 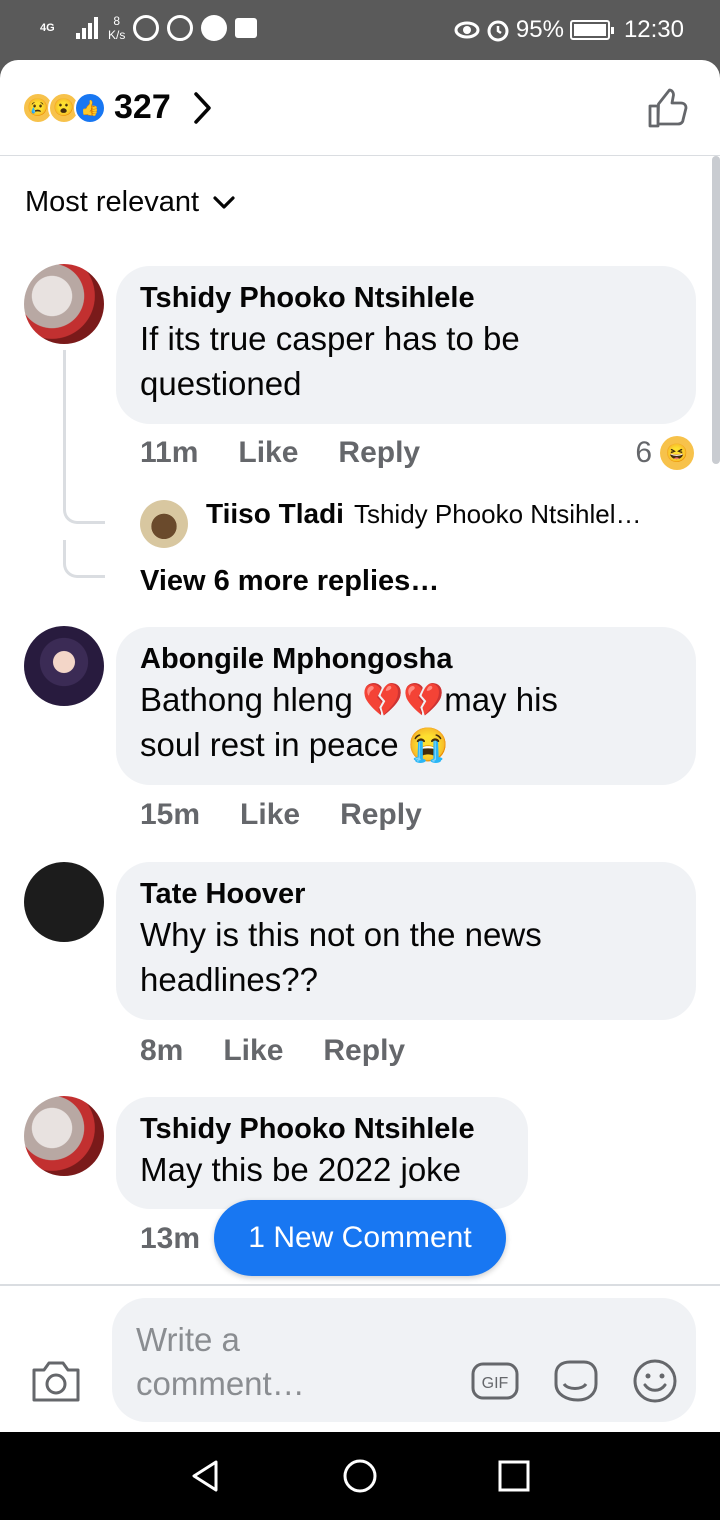 I want to click on chevron-down-icon, so click(x=224, y=202).